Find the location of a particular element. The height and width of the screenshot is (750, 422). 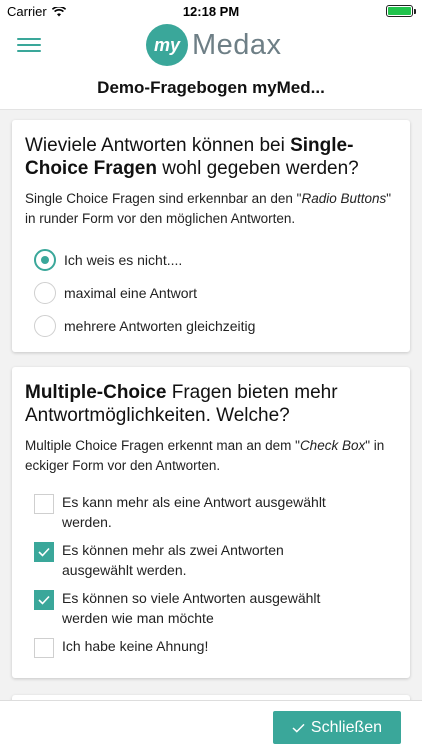

battery-icon is located at coordinates (401, 11).